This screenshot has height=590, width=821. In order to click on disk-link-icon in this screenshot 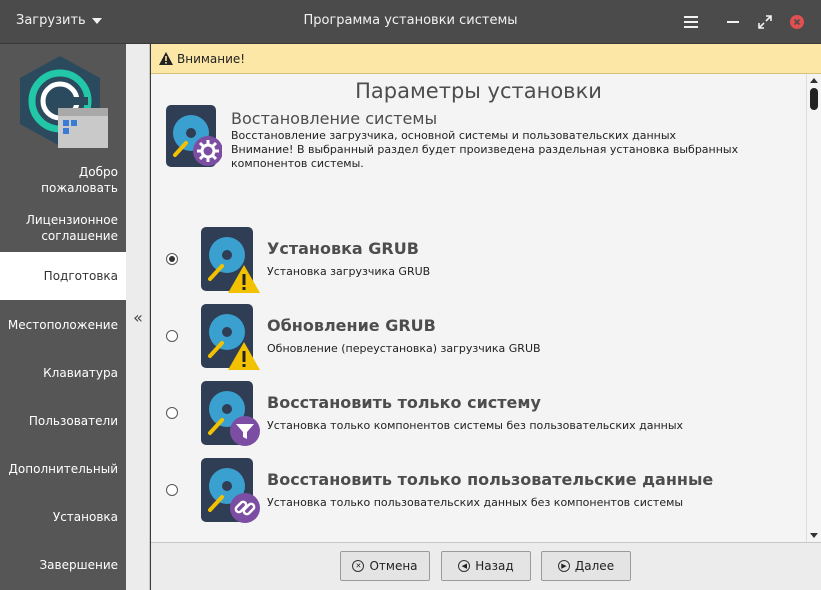, I will do `click(230, 490)`.